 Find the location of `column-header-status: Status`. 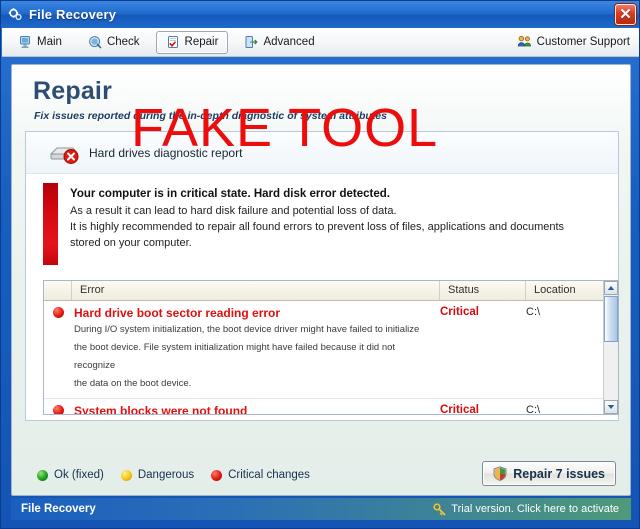

column-header-status: Status is located at coordinates (483, 290).